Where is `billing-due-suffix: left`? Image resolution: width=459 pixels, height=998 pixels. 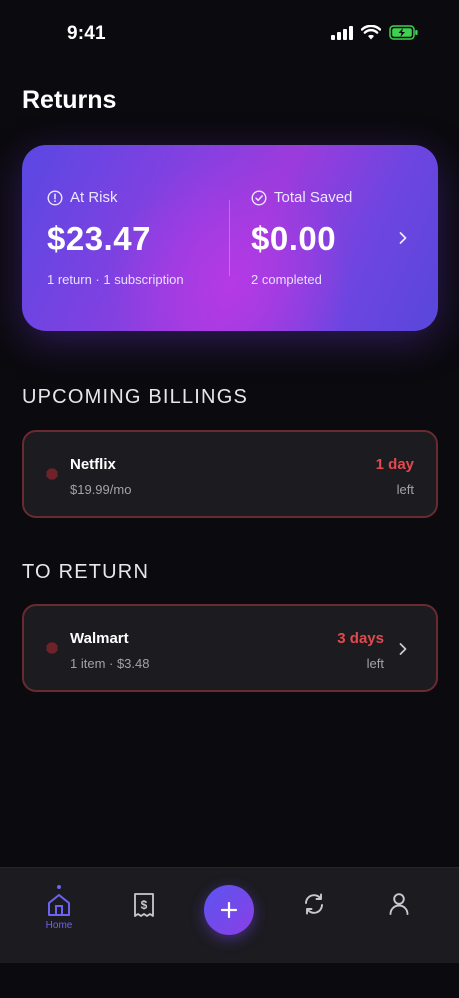 billing-due-suffix: left is located at coordinates (405, 489).